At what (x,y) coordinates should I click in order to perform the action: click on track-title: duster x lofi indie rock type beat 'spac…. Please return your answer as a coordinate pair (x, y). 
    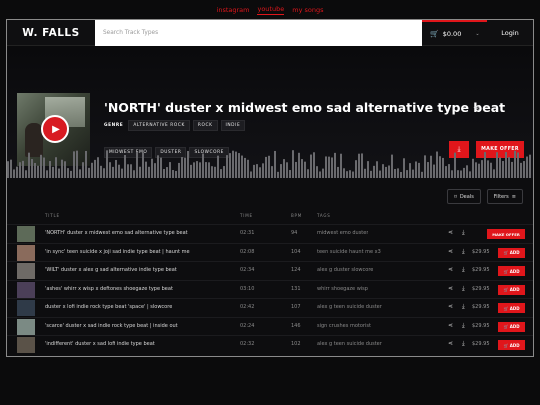
    Looking at the image, I should click on (108, 307).